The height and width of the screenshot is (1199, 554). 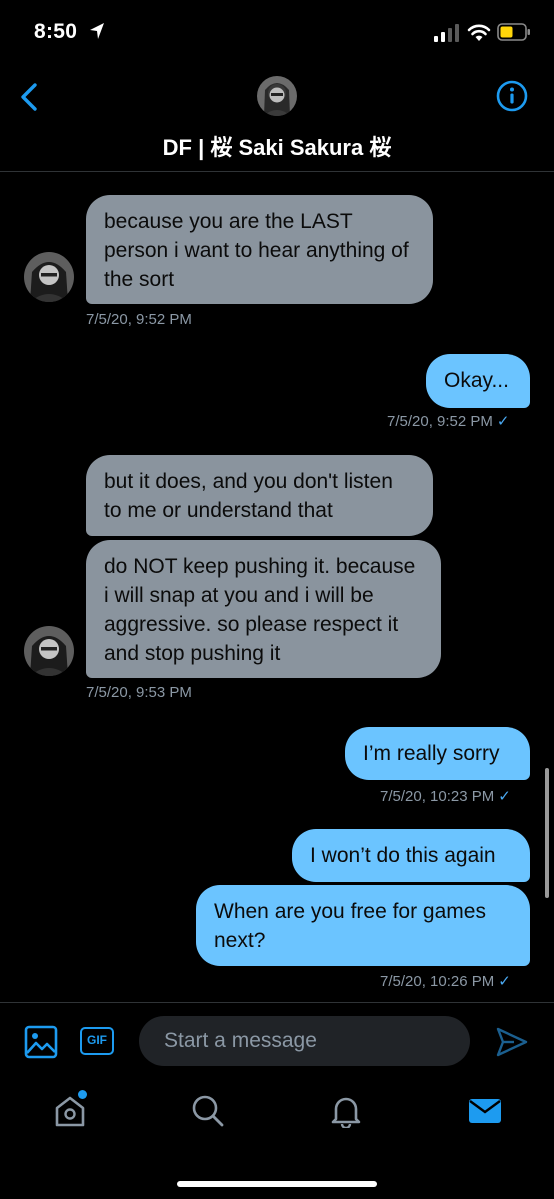 I want to click on message-bubble-outgoing: I’m really sorry, so click(x=437, y=753).